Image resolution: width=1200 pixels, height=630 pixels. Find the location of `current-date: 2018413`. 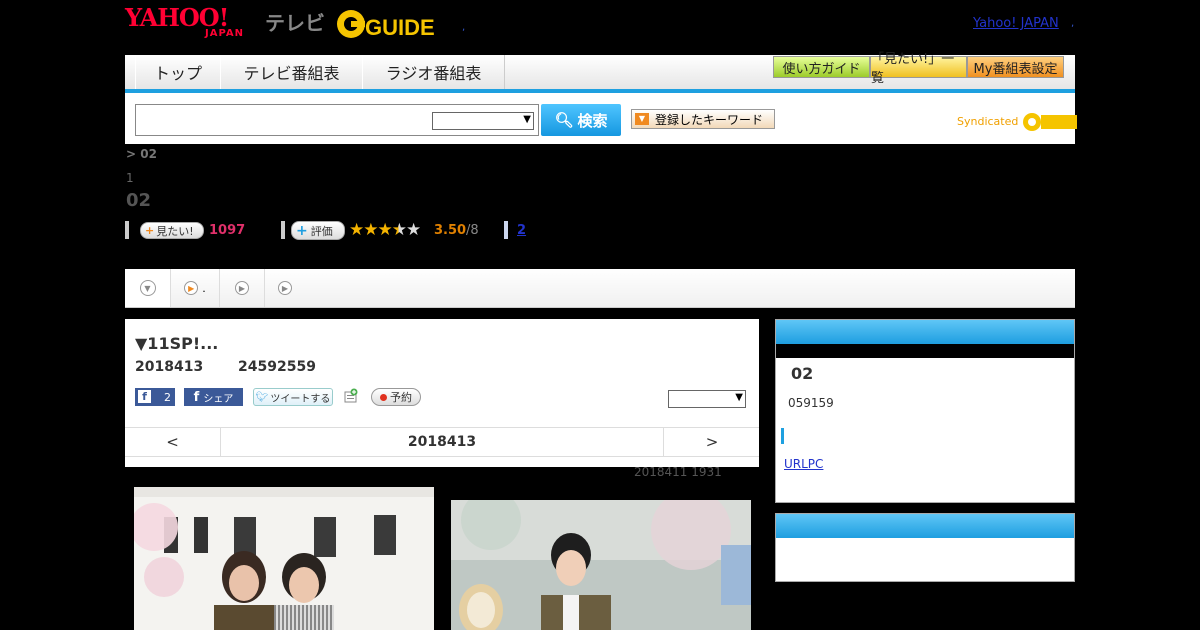

current-date: 2018413 is located at coordinates (442, 442).